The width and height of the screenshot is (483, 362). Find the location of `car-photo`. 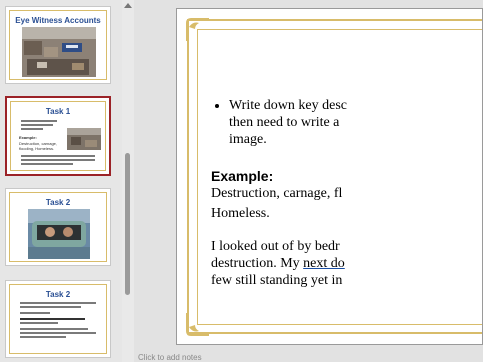

car-photo is located at coordinates (59, 234).